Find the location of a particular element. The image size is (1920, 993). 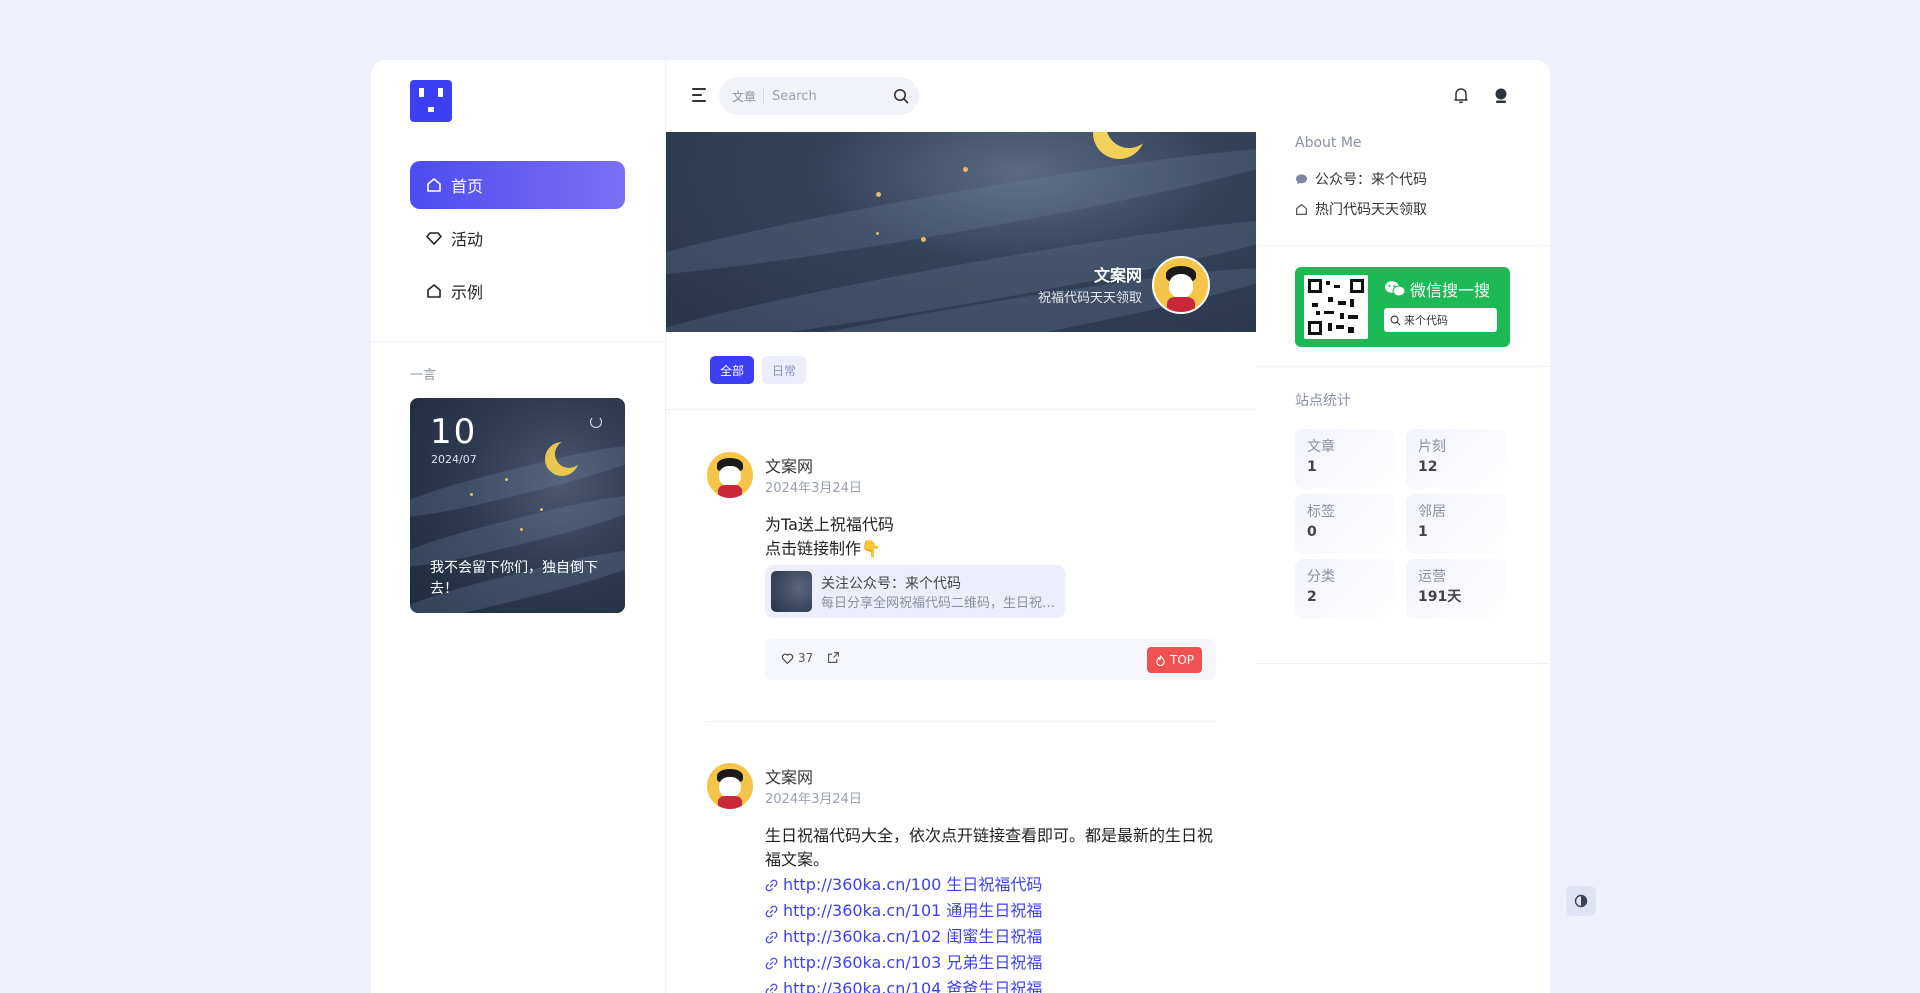

user-icon is located at coordinates (1501, 95).